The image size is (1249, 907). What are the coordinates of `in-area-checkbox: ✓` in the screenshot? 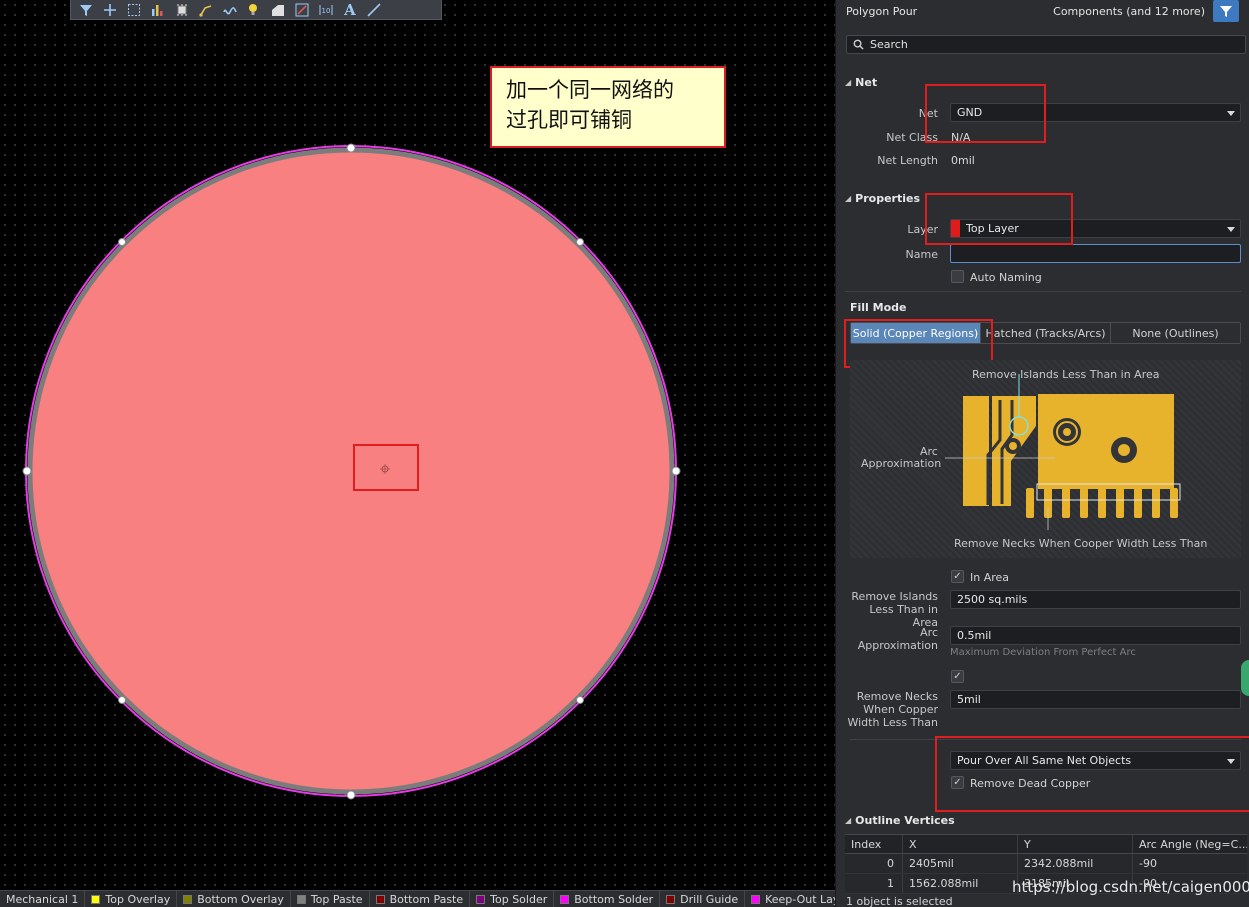 It's located at (957, 576).